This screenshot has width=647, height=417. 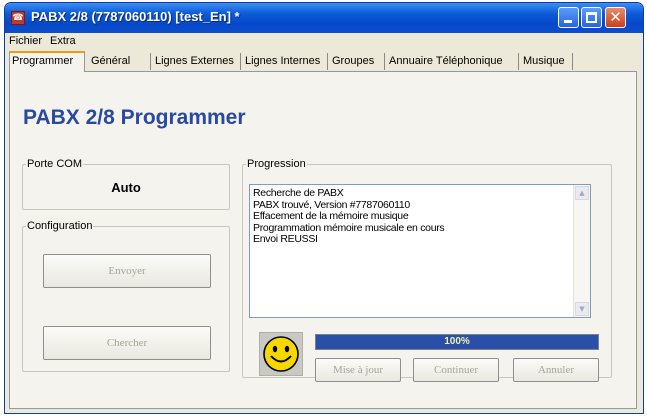 What do you see at coordinates (18, 18) in the screenshot?
I see `pabx-app-icon: ☎` at bounding box center [18, 18].